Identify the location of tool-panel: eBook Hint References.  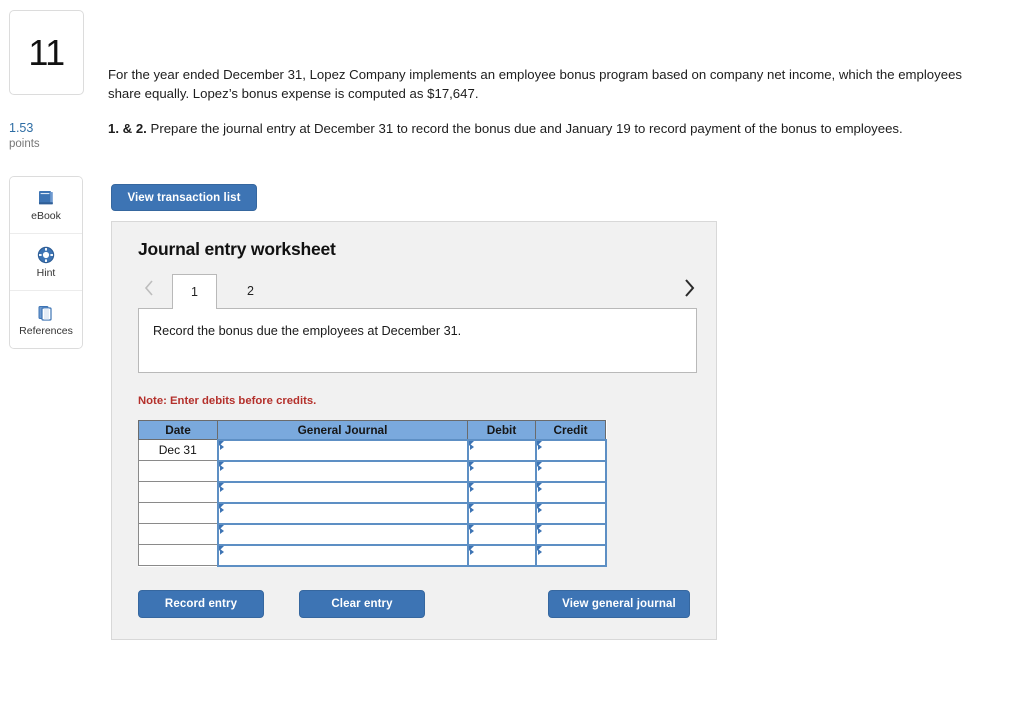
(46, 262).